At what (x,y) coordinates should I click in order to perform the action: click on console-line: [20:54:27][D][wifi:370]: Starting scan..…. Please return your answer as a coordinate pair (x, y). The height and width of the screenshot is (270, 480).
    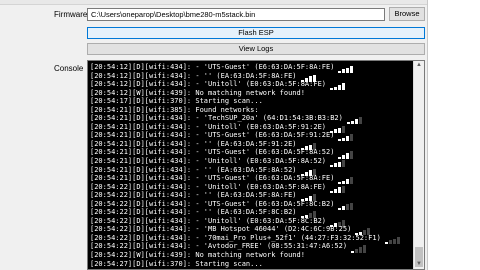
    Looking at the image, I should click on (251, 264).